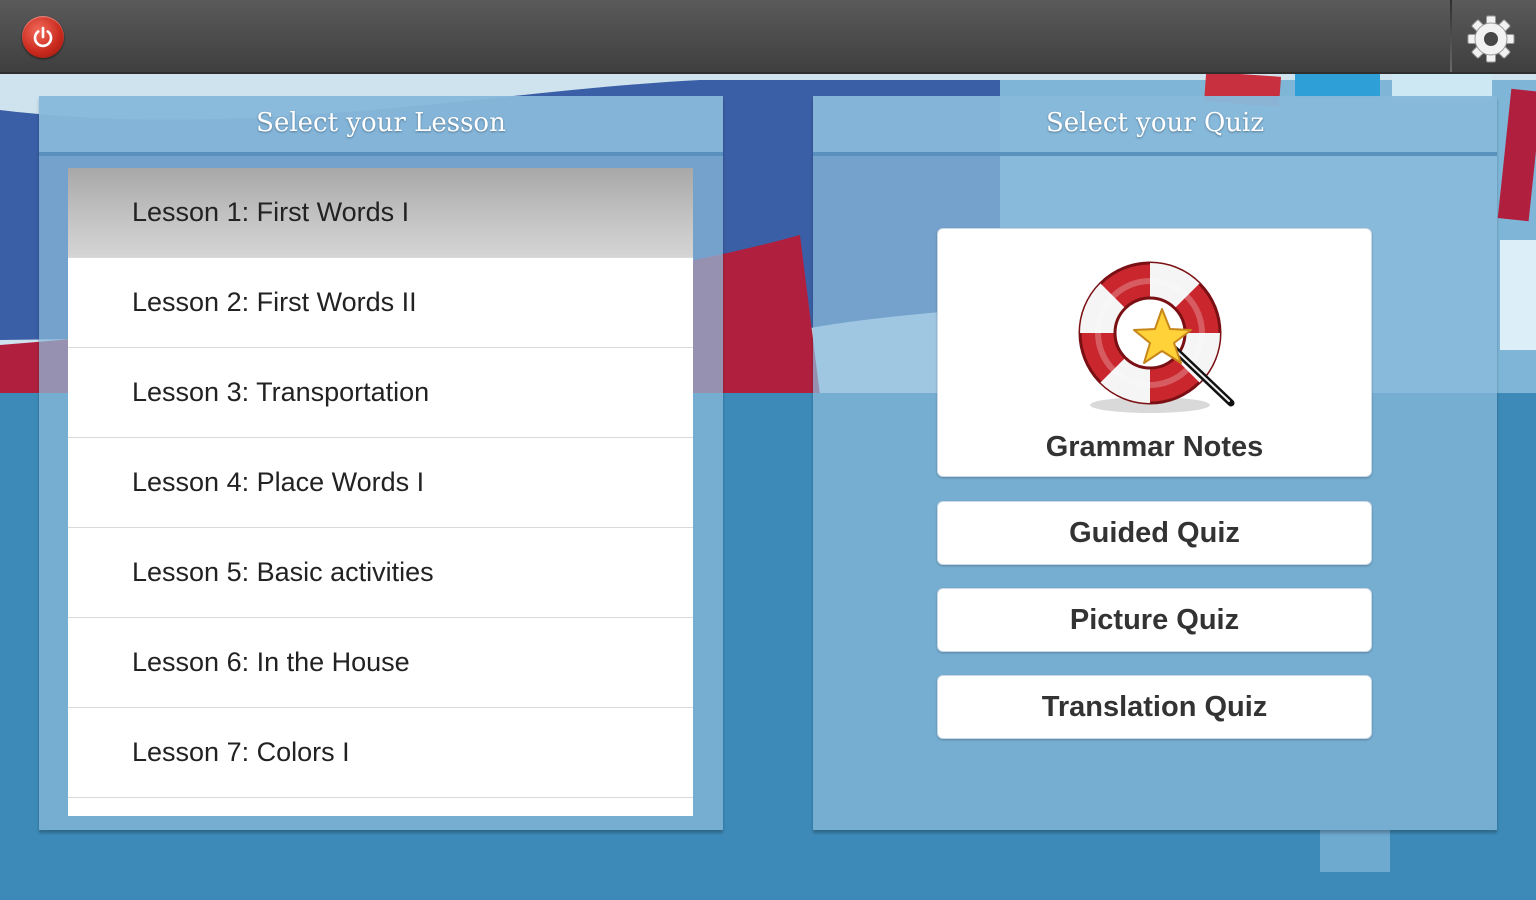 The image size is (1536, 900). I want to click on lesson-item: Lesson 7: Colors I, so click(380, 753).